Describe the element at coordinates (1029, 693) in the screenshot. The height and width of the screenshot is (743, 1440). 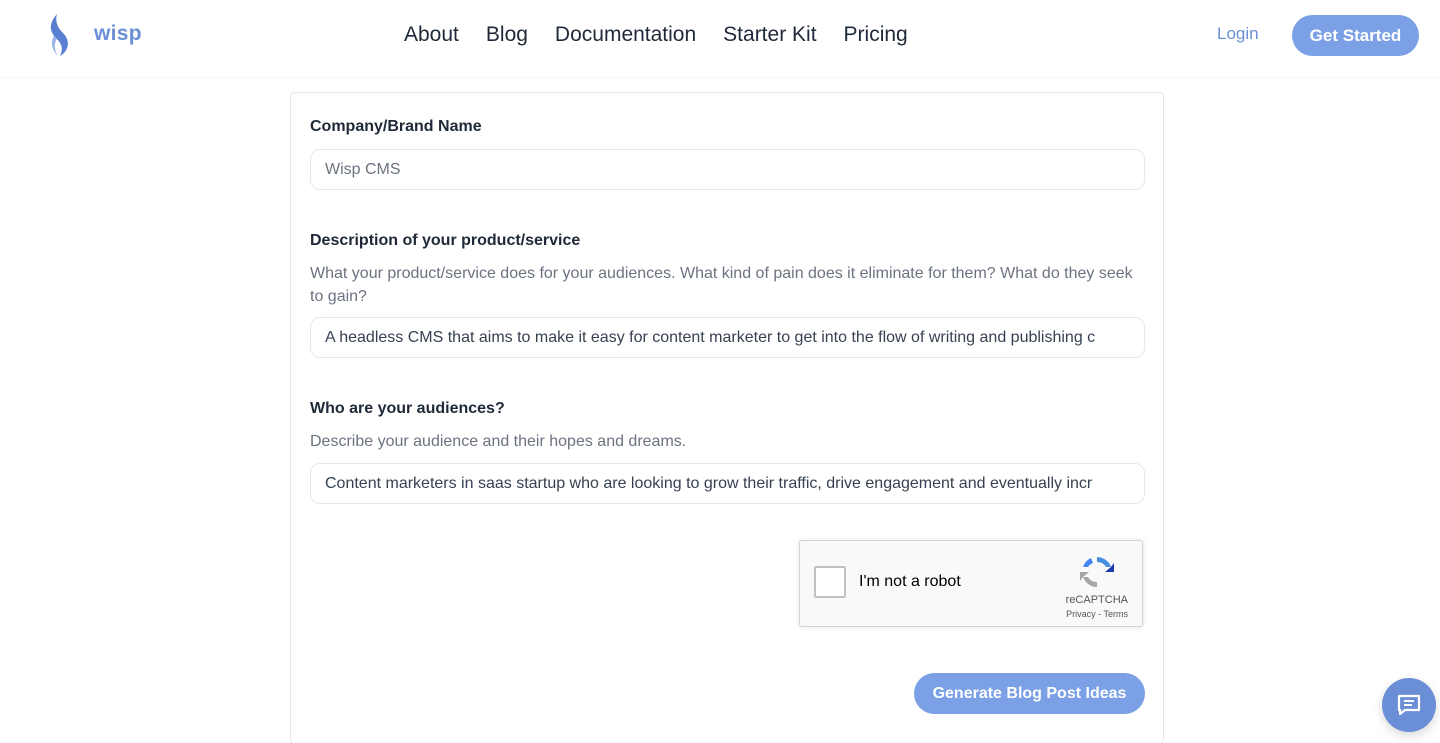
I see `generate-blog-ideas-button: Generate Blog Post Ideas` at that location.